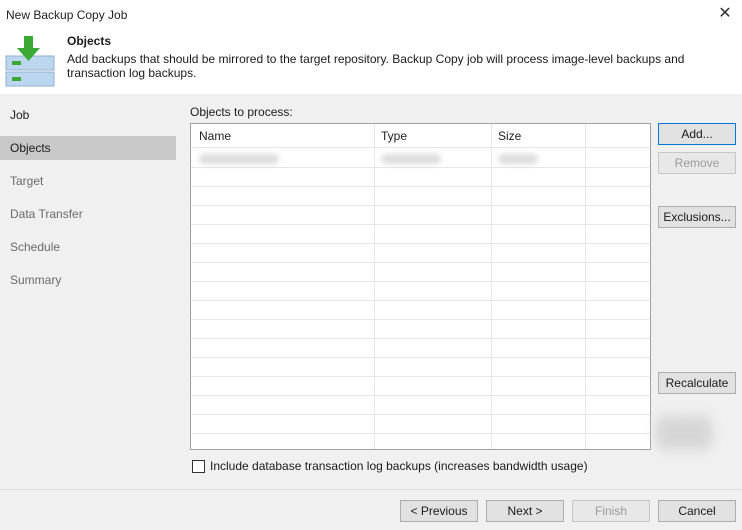  What do you see at coordinates (611, 511) in the screenshot?
I see `finish-button: Finish` at bounding box center [611, 511].